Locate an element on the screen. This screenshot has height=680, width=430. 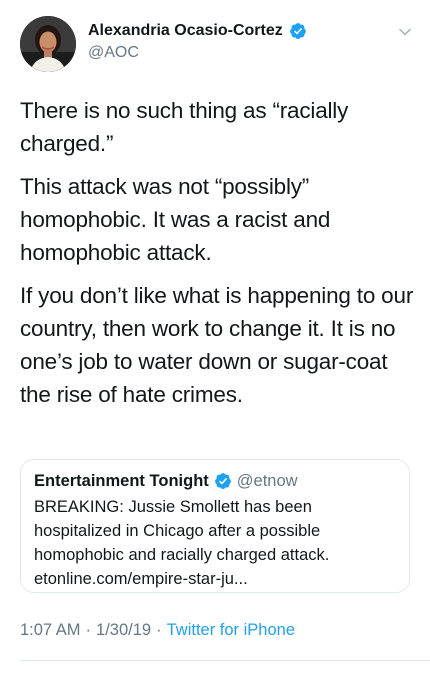
tweet-time: 1:07 AM is located at coordinates (50, 630).